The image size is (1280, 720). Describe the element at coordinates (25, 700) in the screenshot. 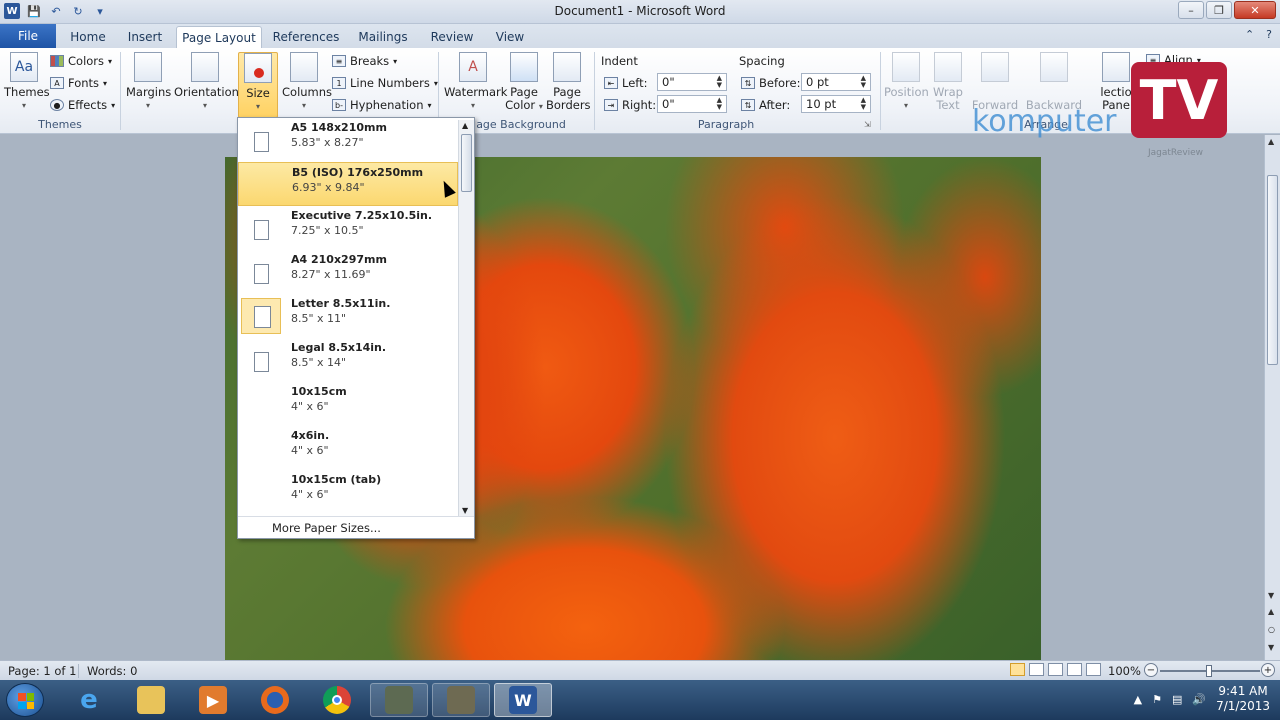

I see `start-button` at that location.